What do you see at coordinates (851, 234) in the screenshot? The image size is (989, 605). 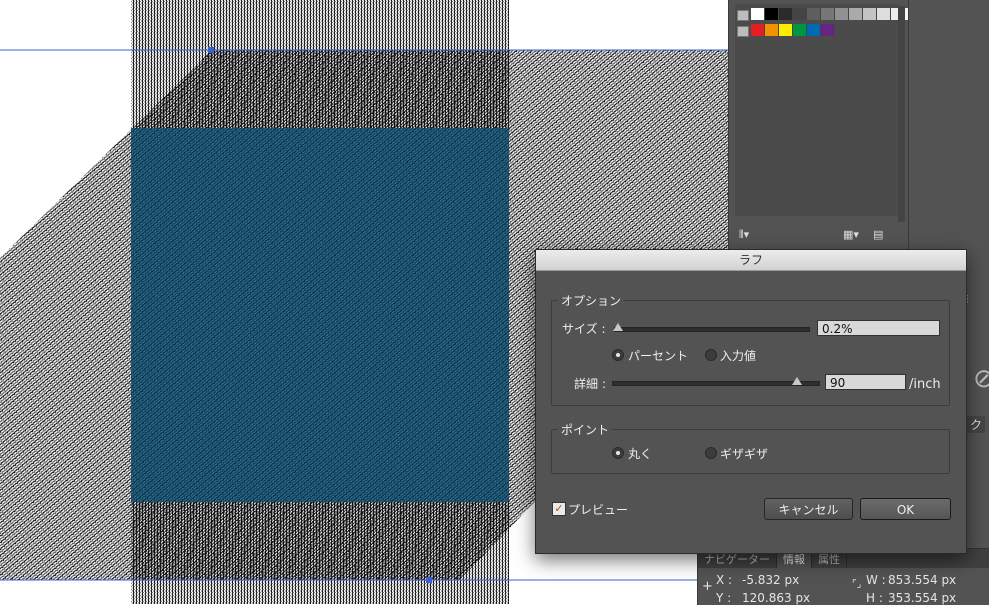 I see `new-swatch-icon: ▦▾` at bounding box center [851, 234].